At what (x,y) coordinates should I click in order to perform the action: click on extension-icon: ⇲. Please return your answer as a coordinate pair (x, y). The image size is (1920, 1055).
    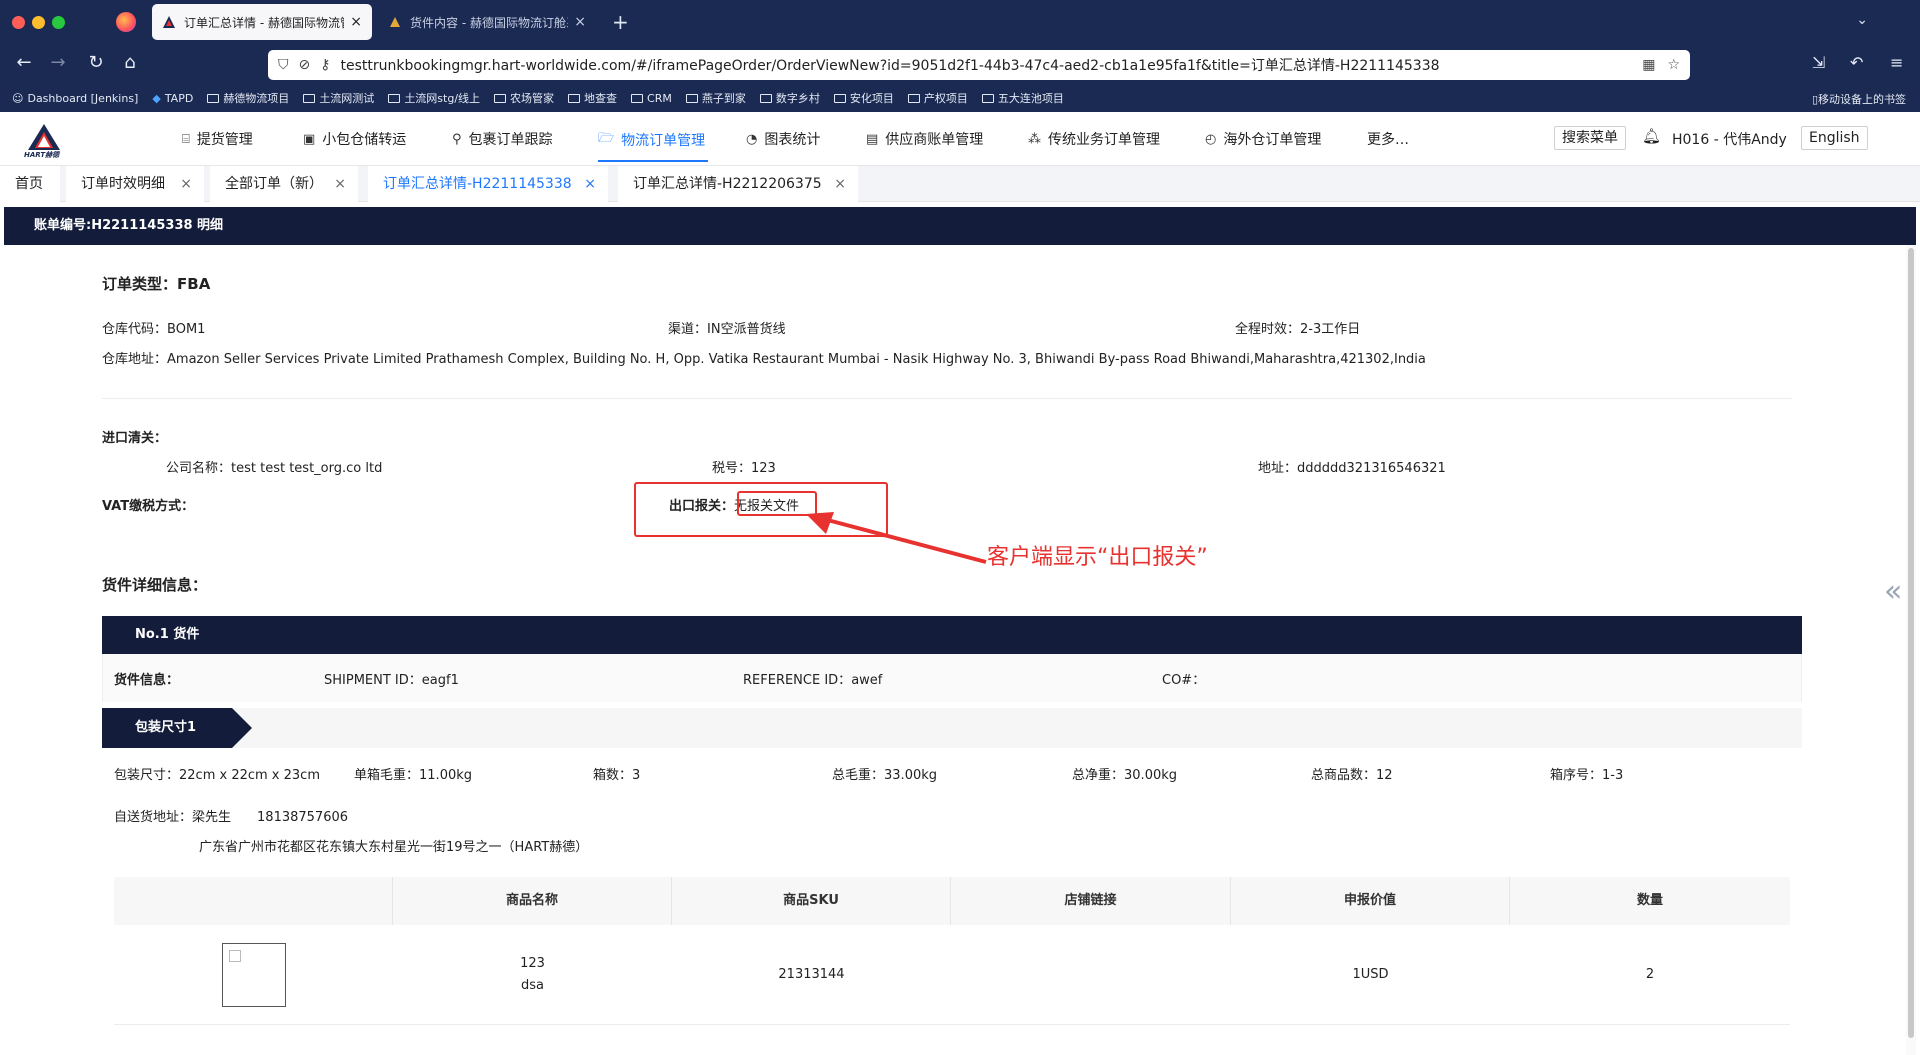
    Looking at the image, I should click on (1818, 62).